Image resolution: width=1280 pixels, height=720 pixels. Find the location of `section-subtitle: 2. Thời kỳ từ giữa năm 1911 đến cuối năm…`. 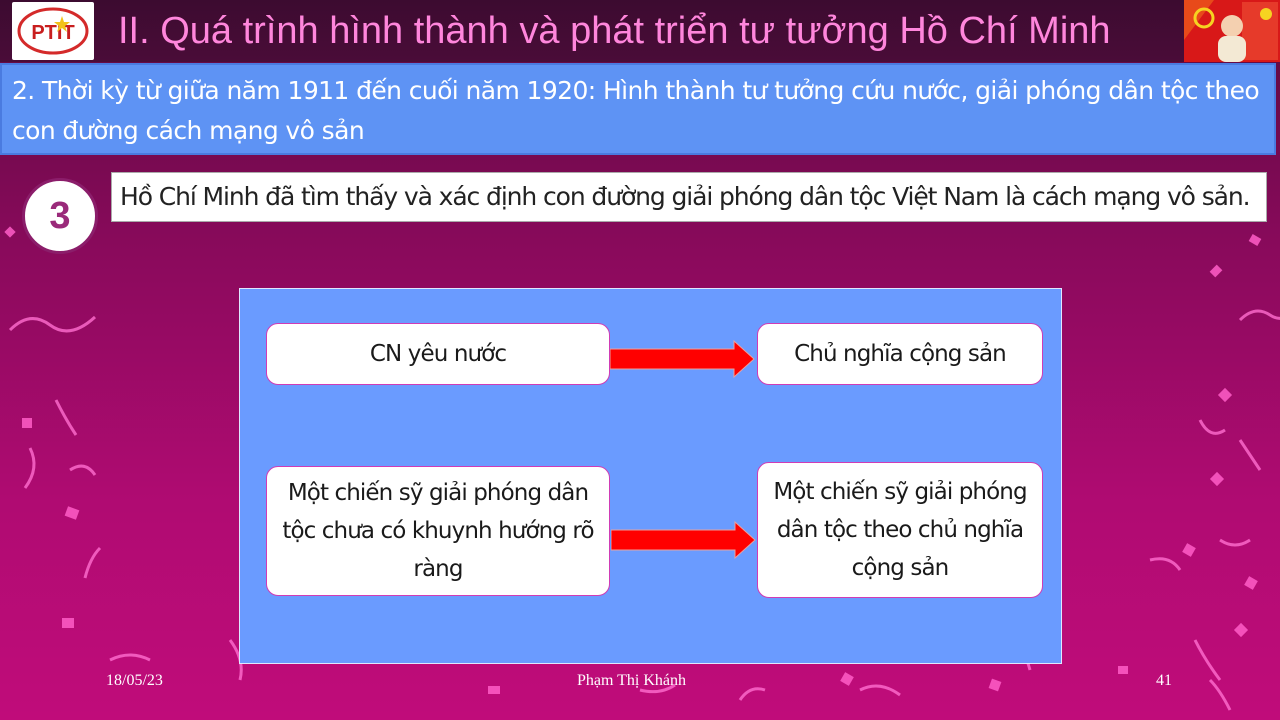

section-subtitle: 2. Thời kỳ từ giữa năm 1911 đến cuối năm… is located at coordinates (638, 109).